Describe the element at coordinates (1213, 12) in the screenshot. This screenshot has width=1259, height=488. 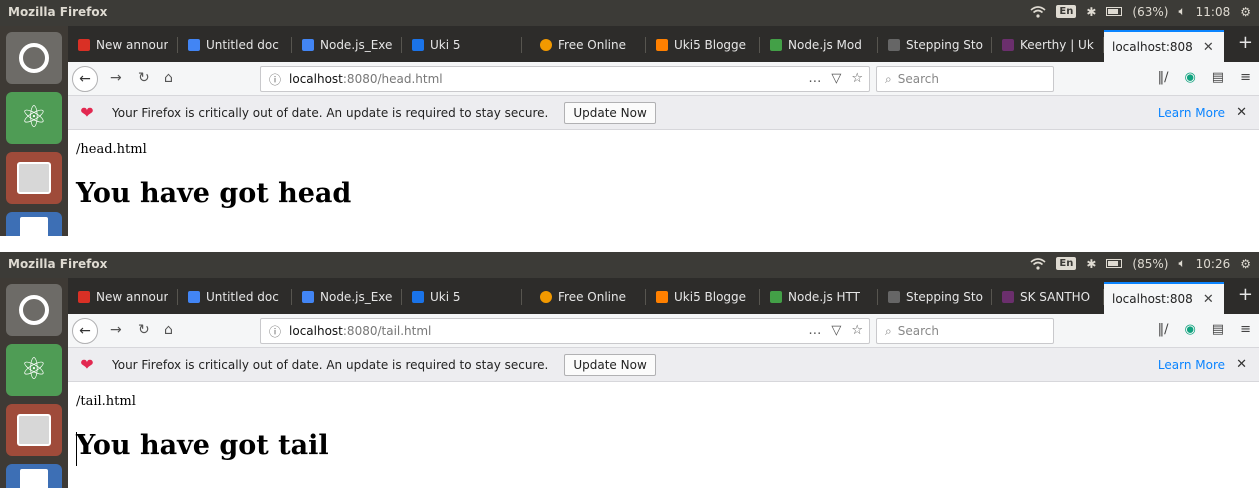
I see `clock: 11:08` at that location.